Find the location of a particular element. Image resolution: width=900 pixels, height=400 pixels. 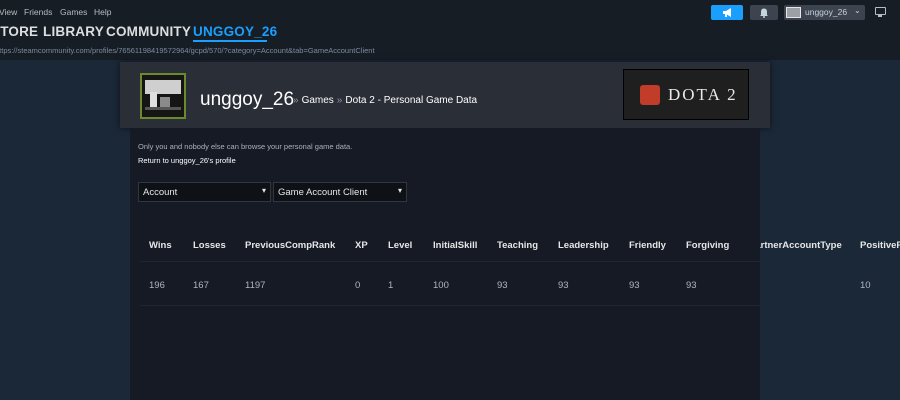

menu-help: Help is located at coordinates (102, 12).